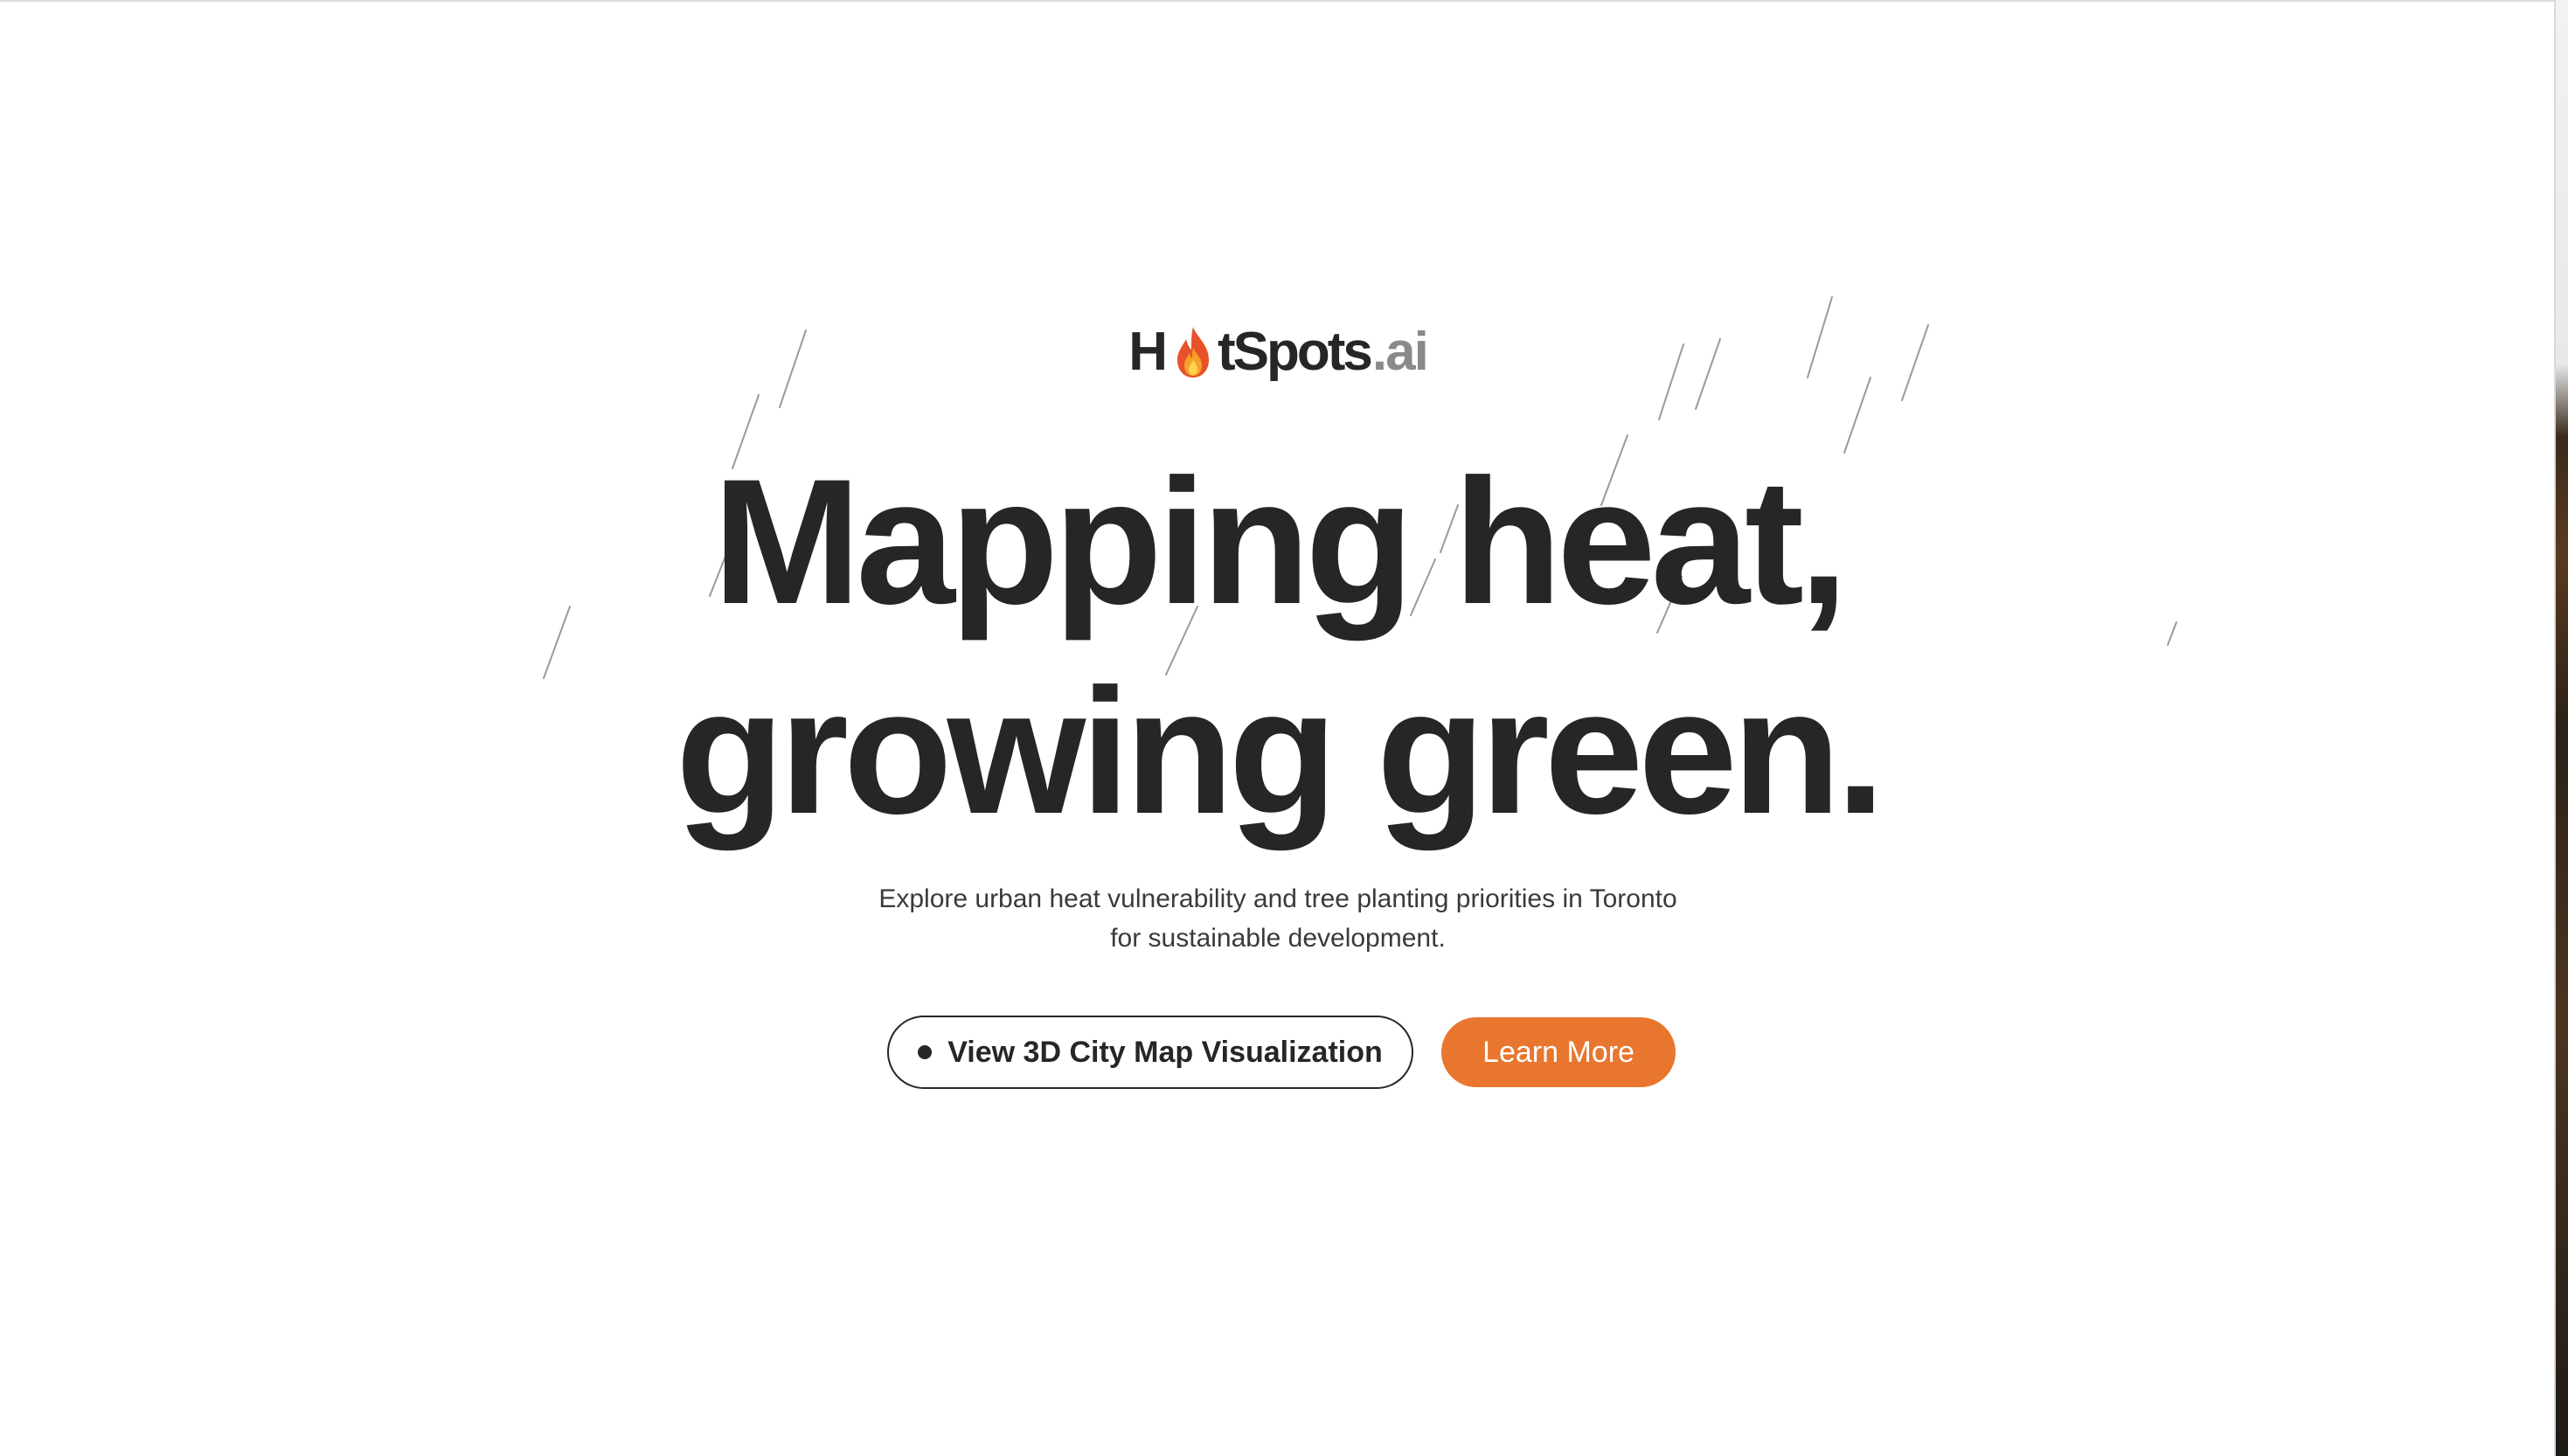  Describe the element at coordinates (925, 1052) in the screenshot. I see `dot-icon` at that location.